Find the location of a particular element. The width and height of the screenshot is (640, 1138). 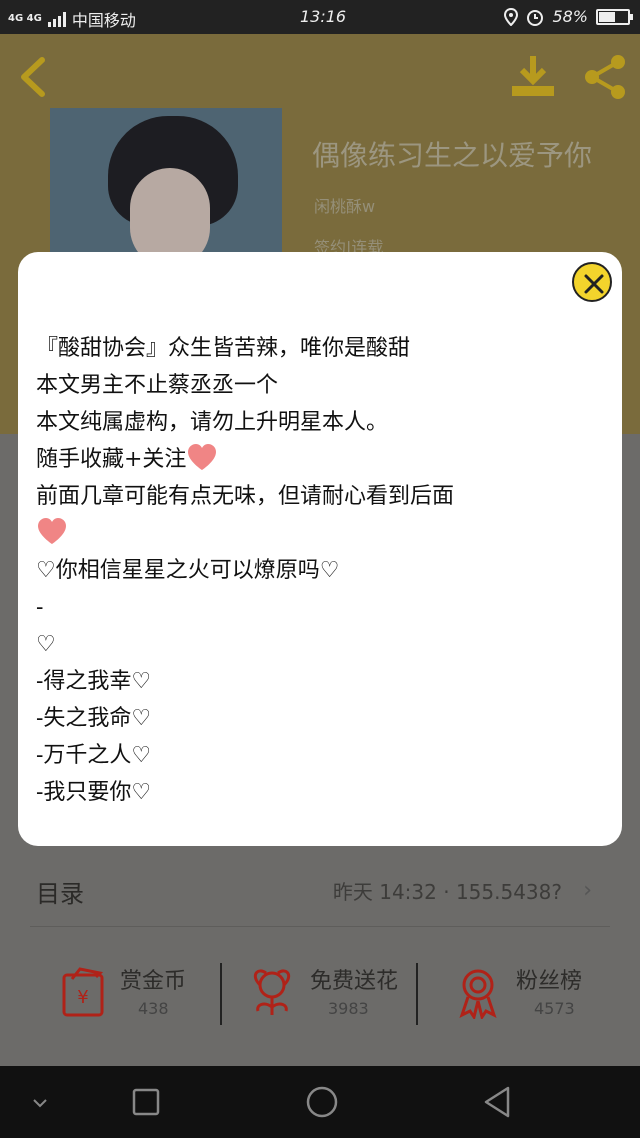

description-line: -失之我命♡ is located at coordinates (94, 718).